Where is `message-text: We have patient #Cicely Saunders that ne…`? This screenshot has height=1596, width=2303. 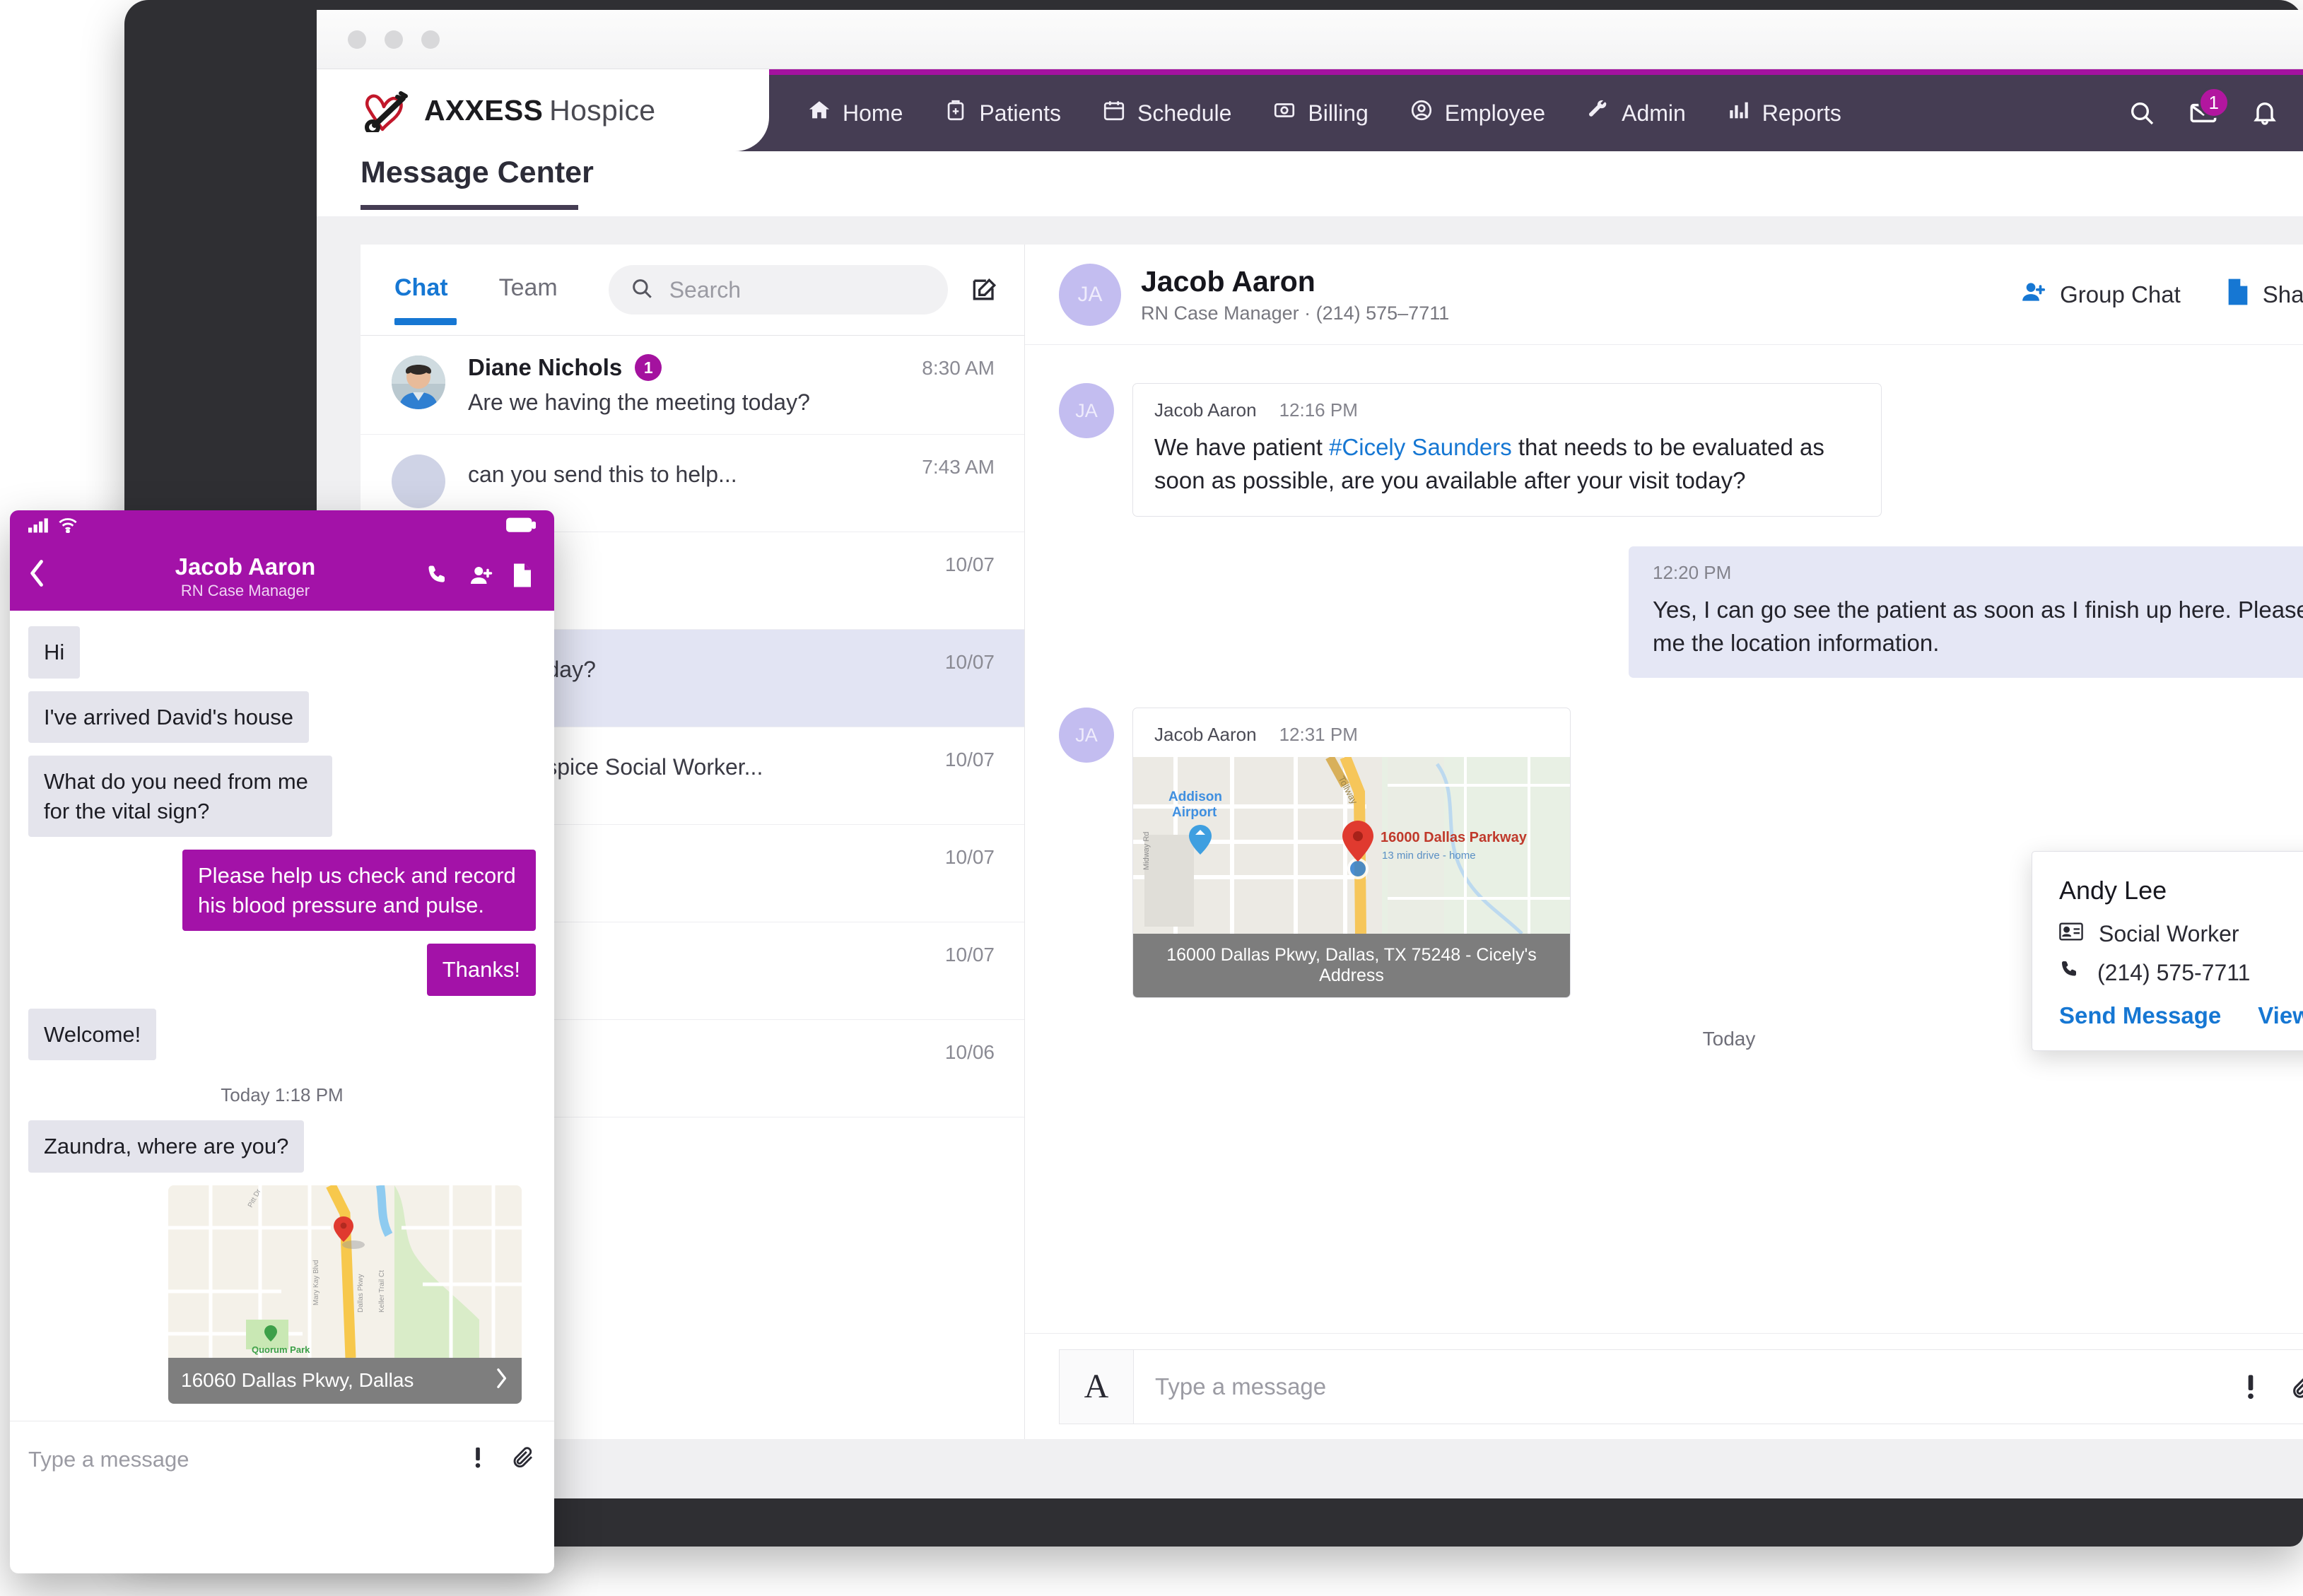 message-text: We have patient #Cicely Saunders that ne… is located at coordinates (1507, 464).